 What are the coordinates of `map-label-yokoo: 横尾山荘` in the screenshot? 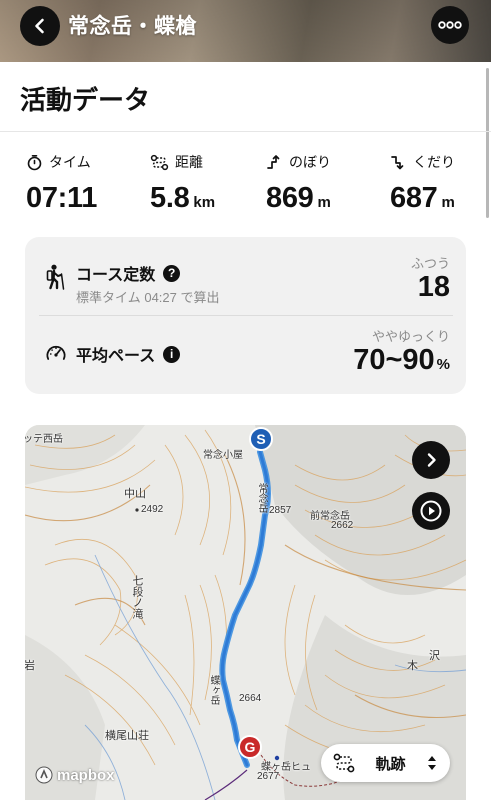 It's located at (127, 736).